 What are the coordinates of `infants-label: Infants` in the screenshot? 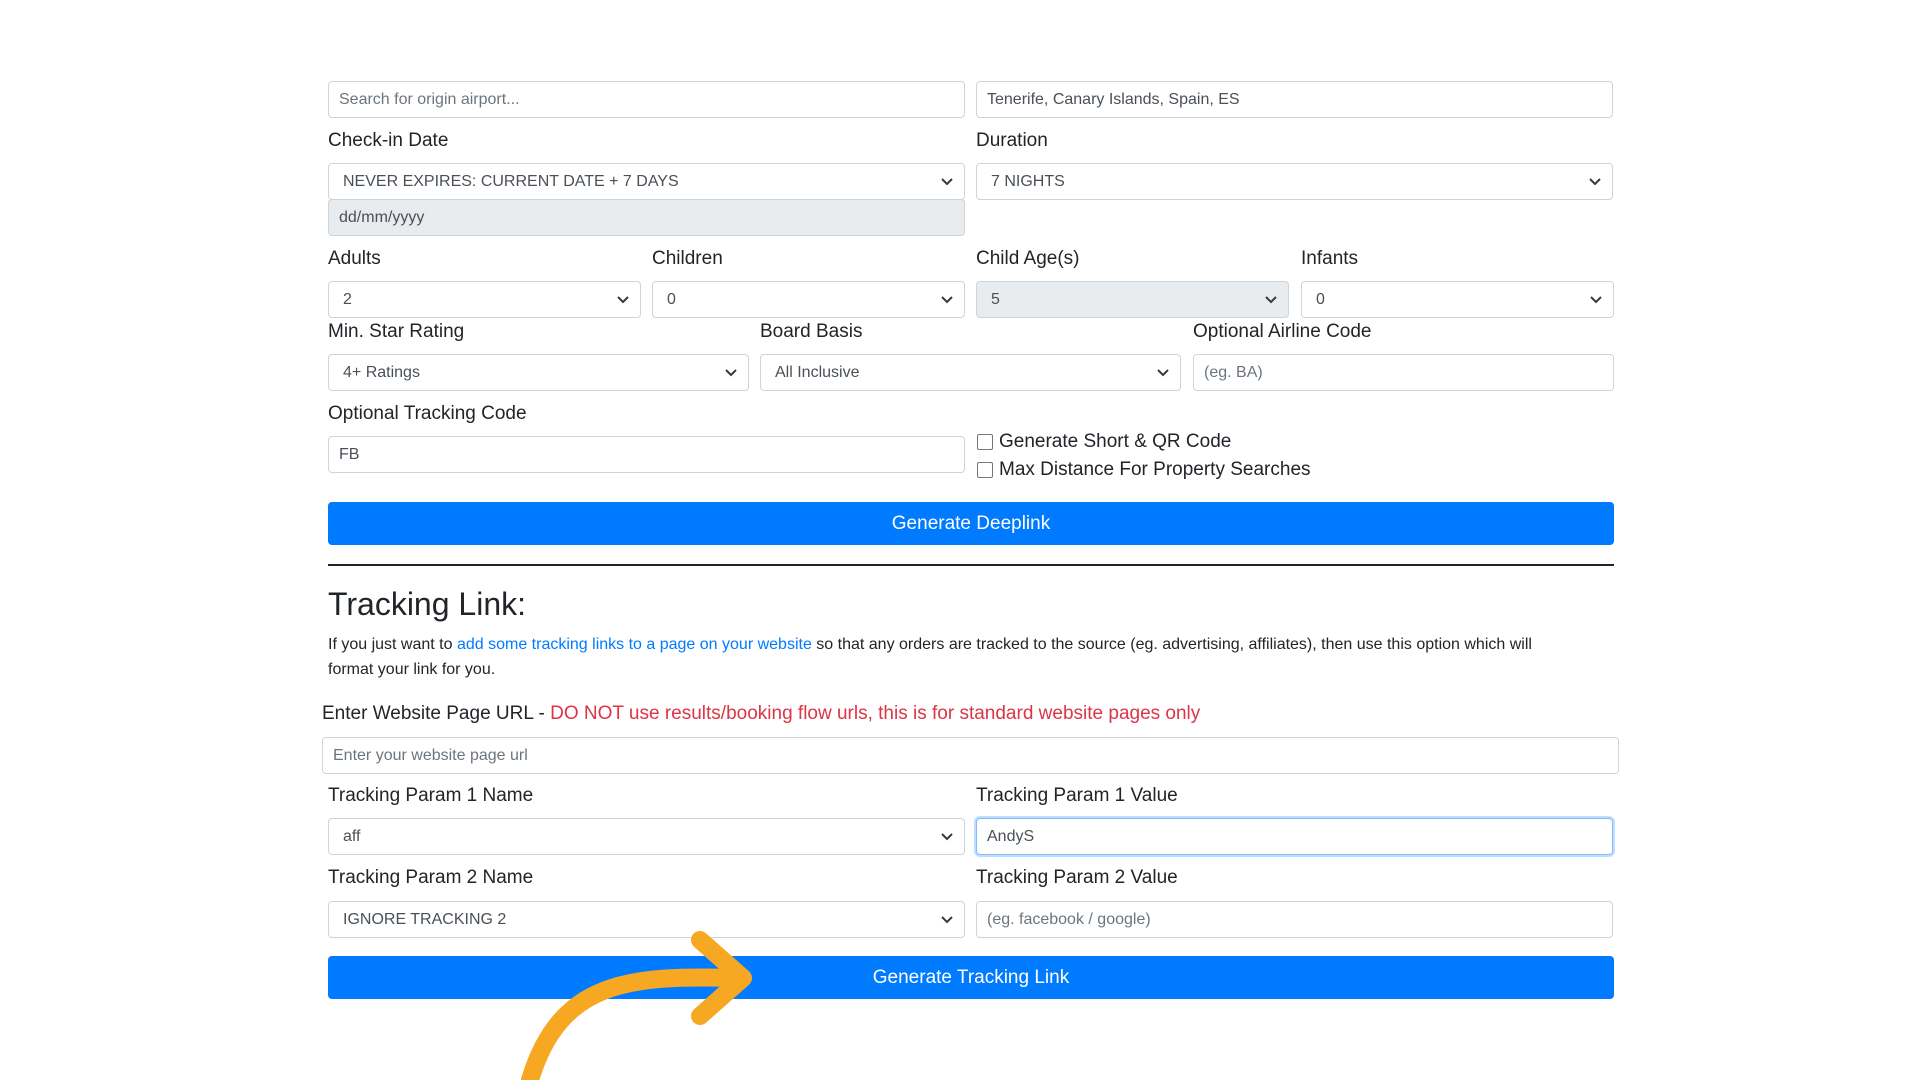 It's located at (1330, 258).